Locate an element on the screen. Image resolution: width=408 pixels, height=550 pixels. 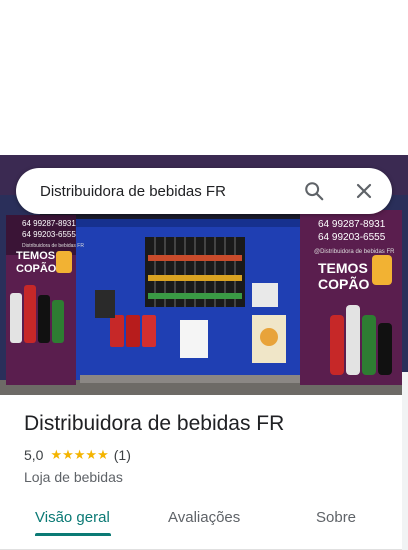
banner-left-slogan1: TEMOS is located at coordinates (35, 256).